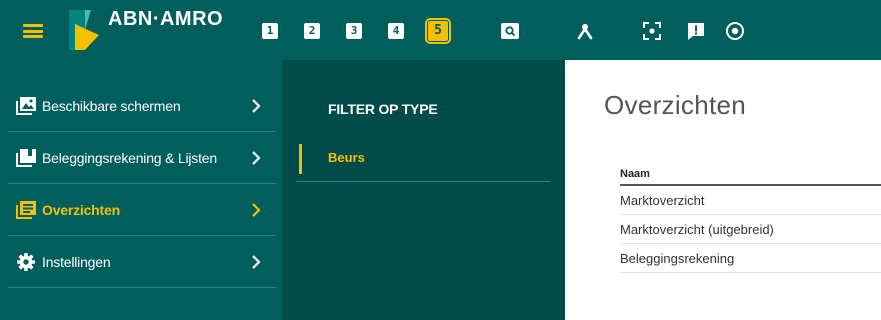 Image resolution: width=881 pixels, height=320 pixels. Describe the element at coordinates (354, 31) in the screenshot. I see `workspace-button-3: 3` at that location.